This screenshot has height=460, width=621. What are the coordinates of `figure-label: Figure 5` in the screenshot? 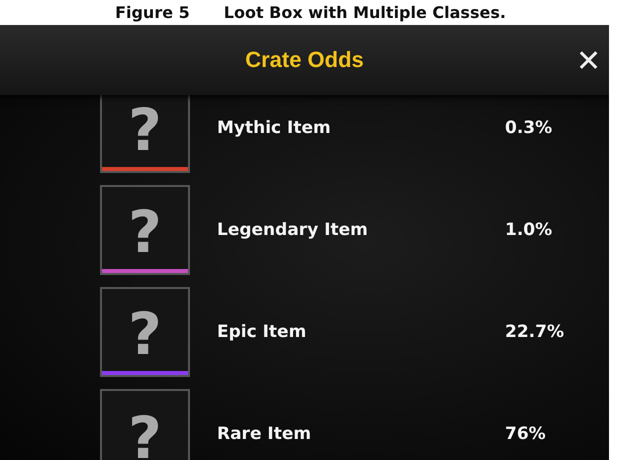 It's located at (152, 12).